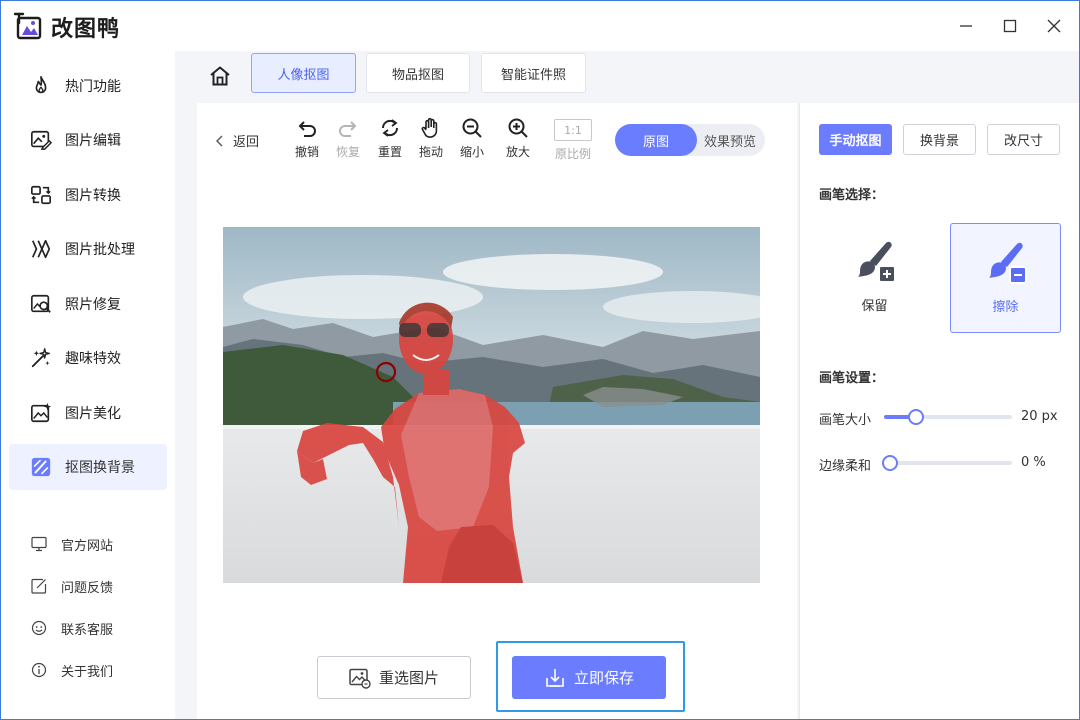 Image resolution: width=1080 pixels, height=720 pixels. I want to click on edge-soft-value: 0 %, so click(1033, 462).